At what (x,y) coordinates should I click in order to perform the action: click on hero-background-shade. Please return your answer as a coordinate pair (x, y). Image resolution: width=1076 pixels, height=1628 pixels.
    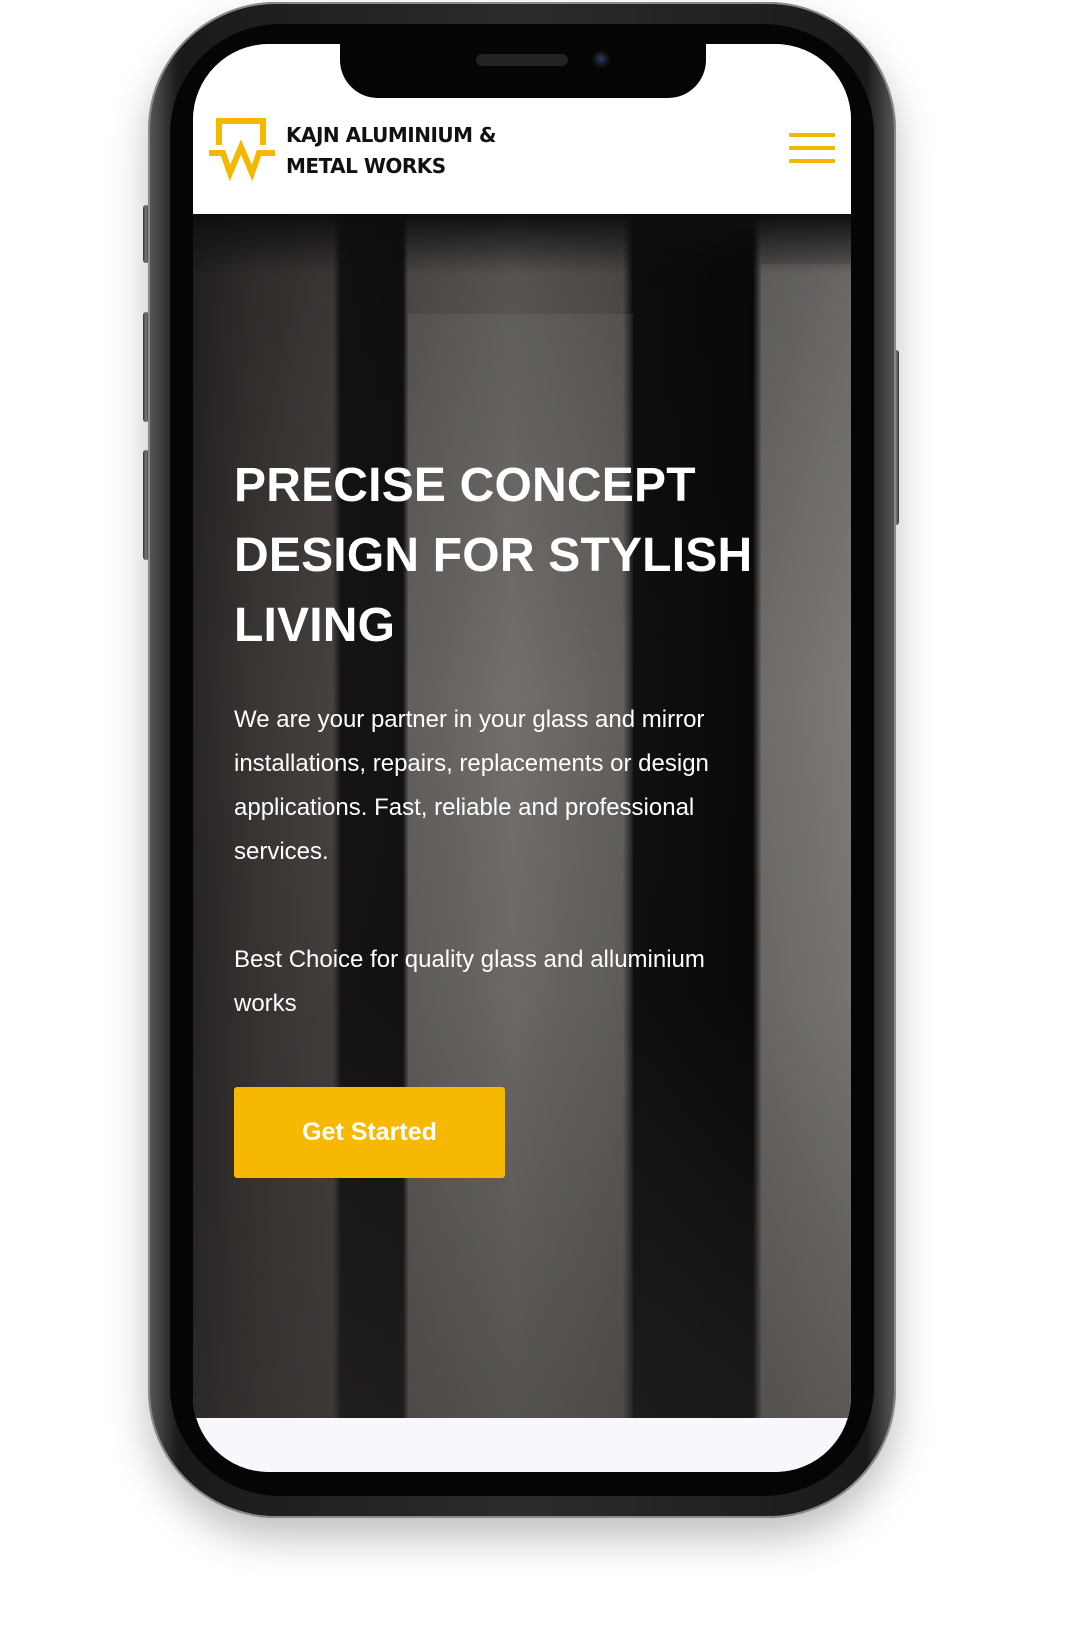
    Looking at the image, I should click on (522, 244).